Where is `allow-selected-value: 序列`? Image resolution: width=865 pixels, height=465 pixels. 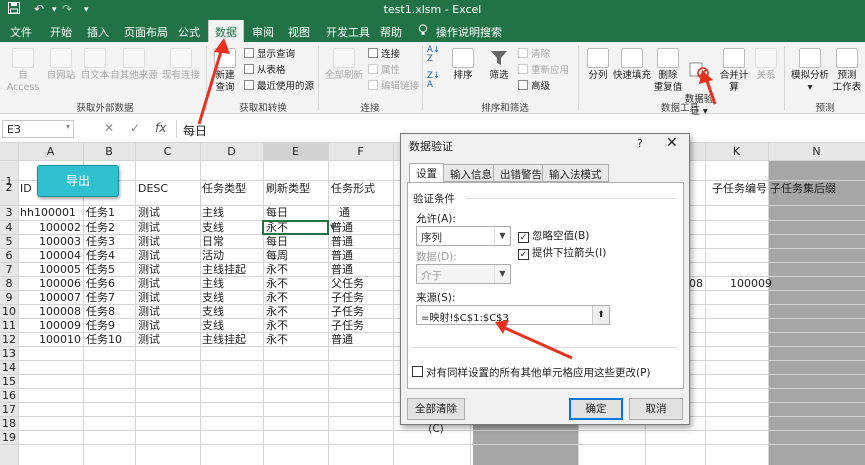 allow-selected-value: 序列 is located at coordinates (431, 238).